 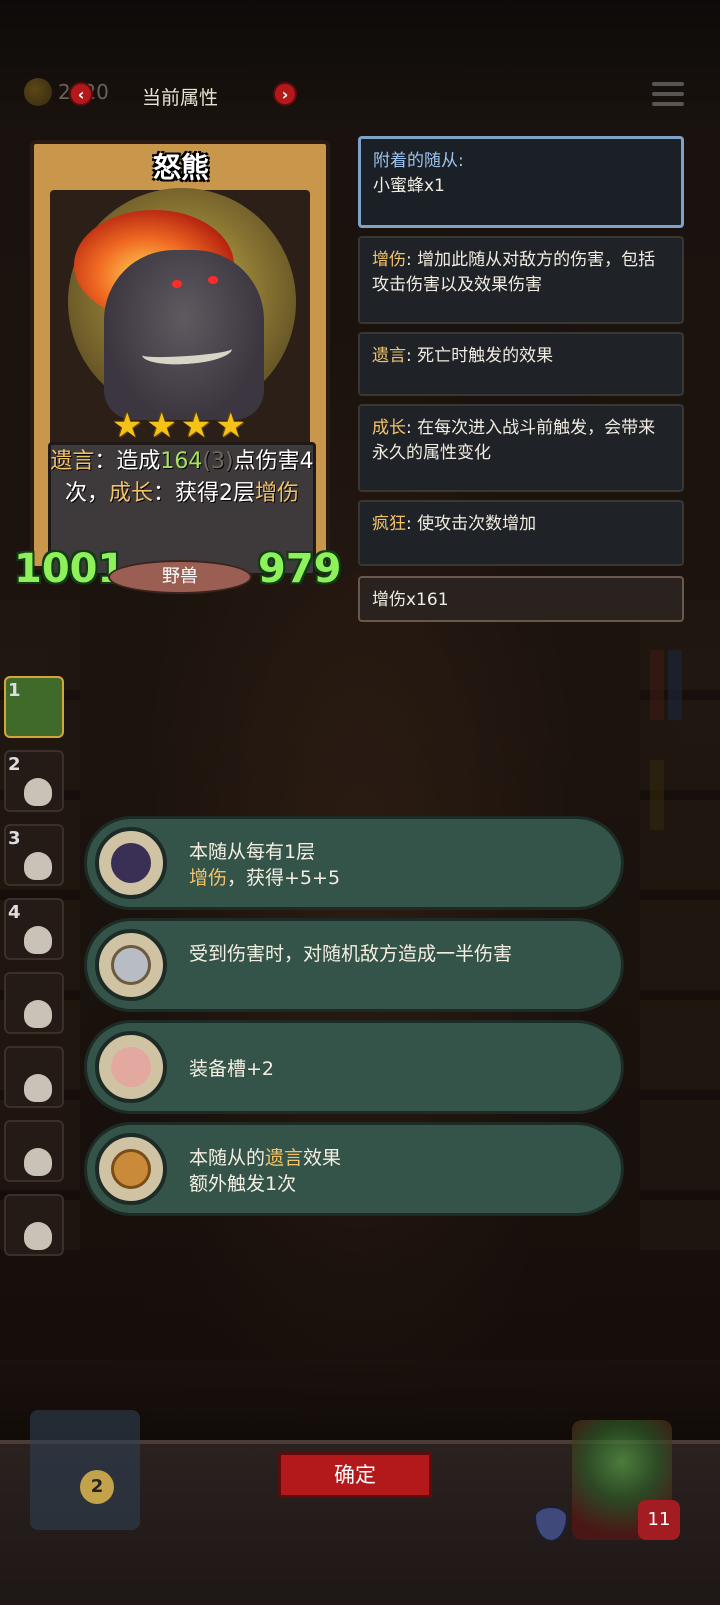 I want to click on team-slot: 1, so click(x=34, y=707).